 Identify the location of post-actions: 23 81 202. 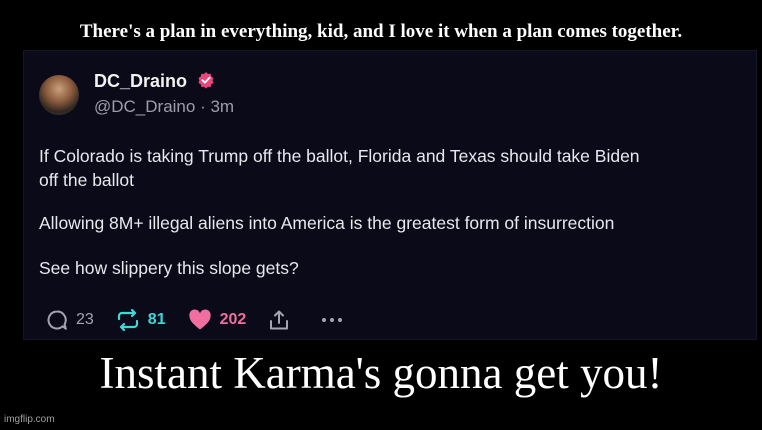
(210, 320).